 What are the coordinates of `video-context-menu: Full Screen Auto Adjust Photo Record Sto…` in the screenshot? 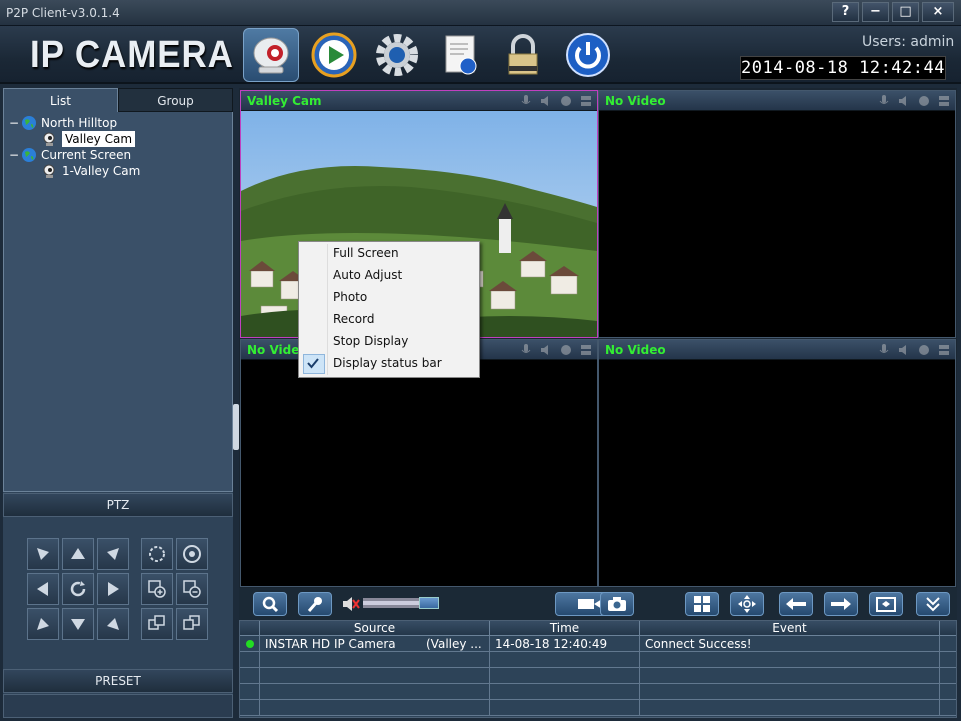 It's located at (389, 309).